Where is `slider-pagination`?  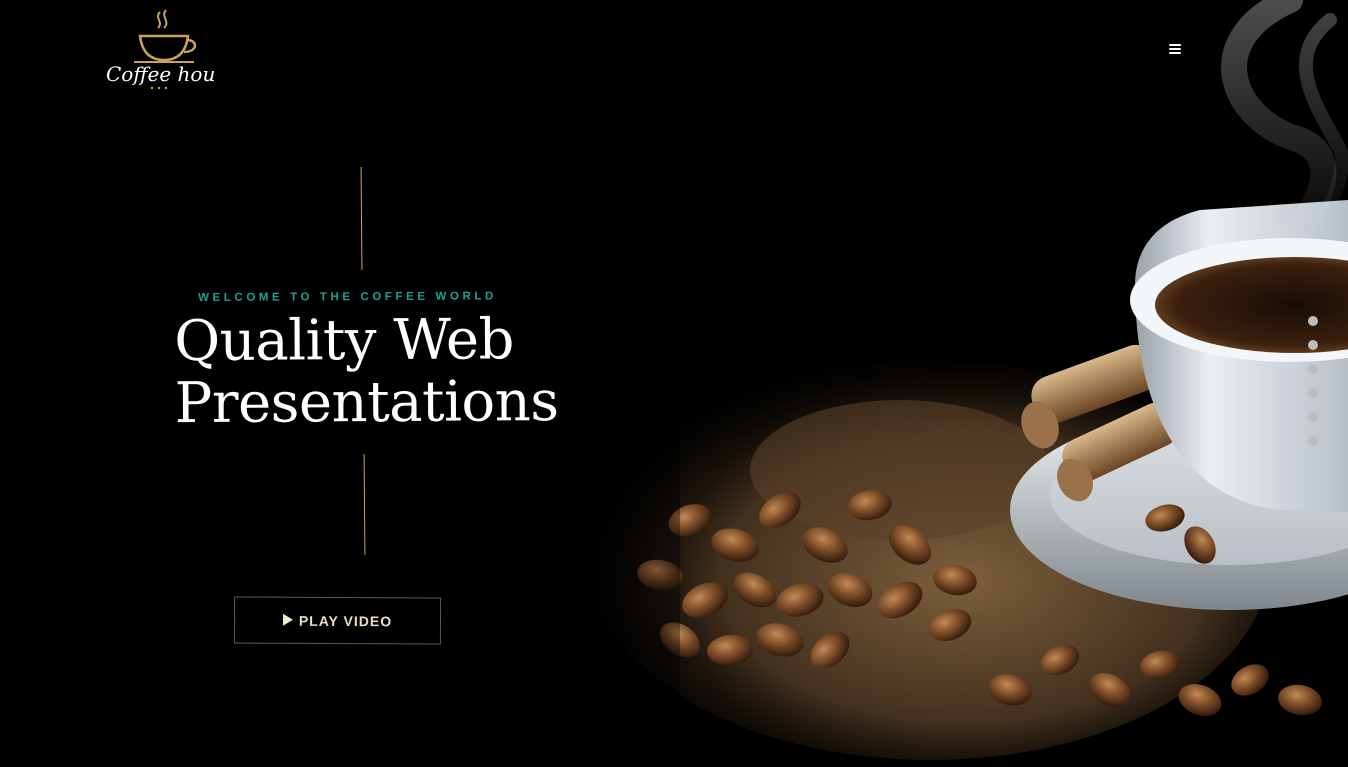
slider-pagination is located at coordinates (1313, 388).